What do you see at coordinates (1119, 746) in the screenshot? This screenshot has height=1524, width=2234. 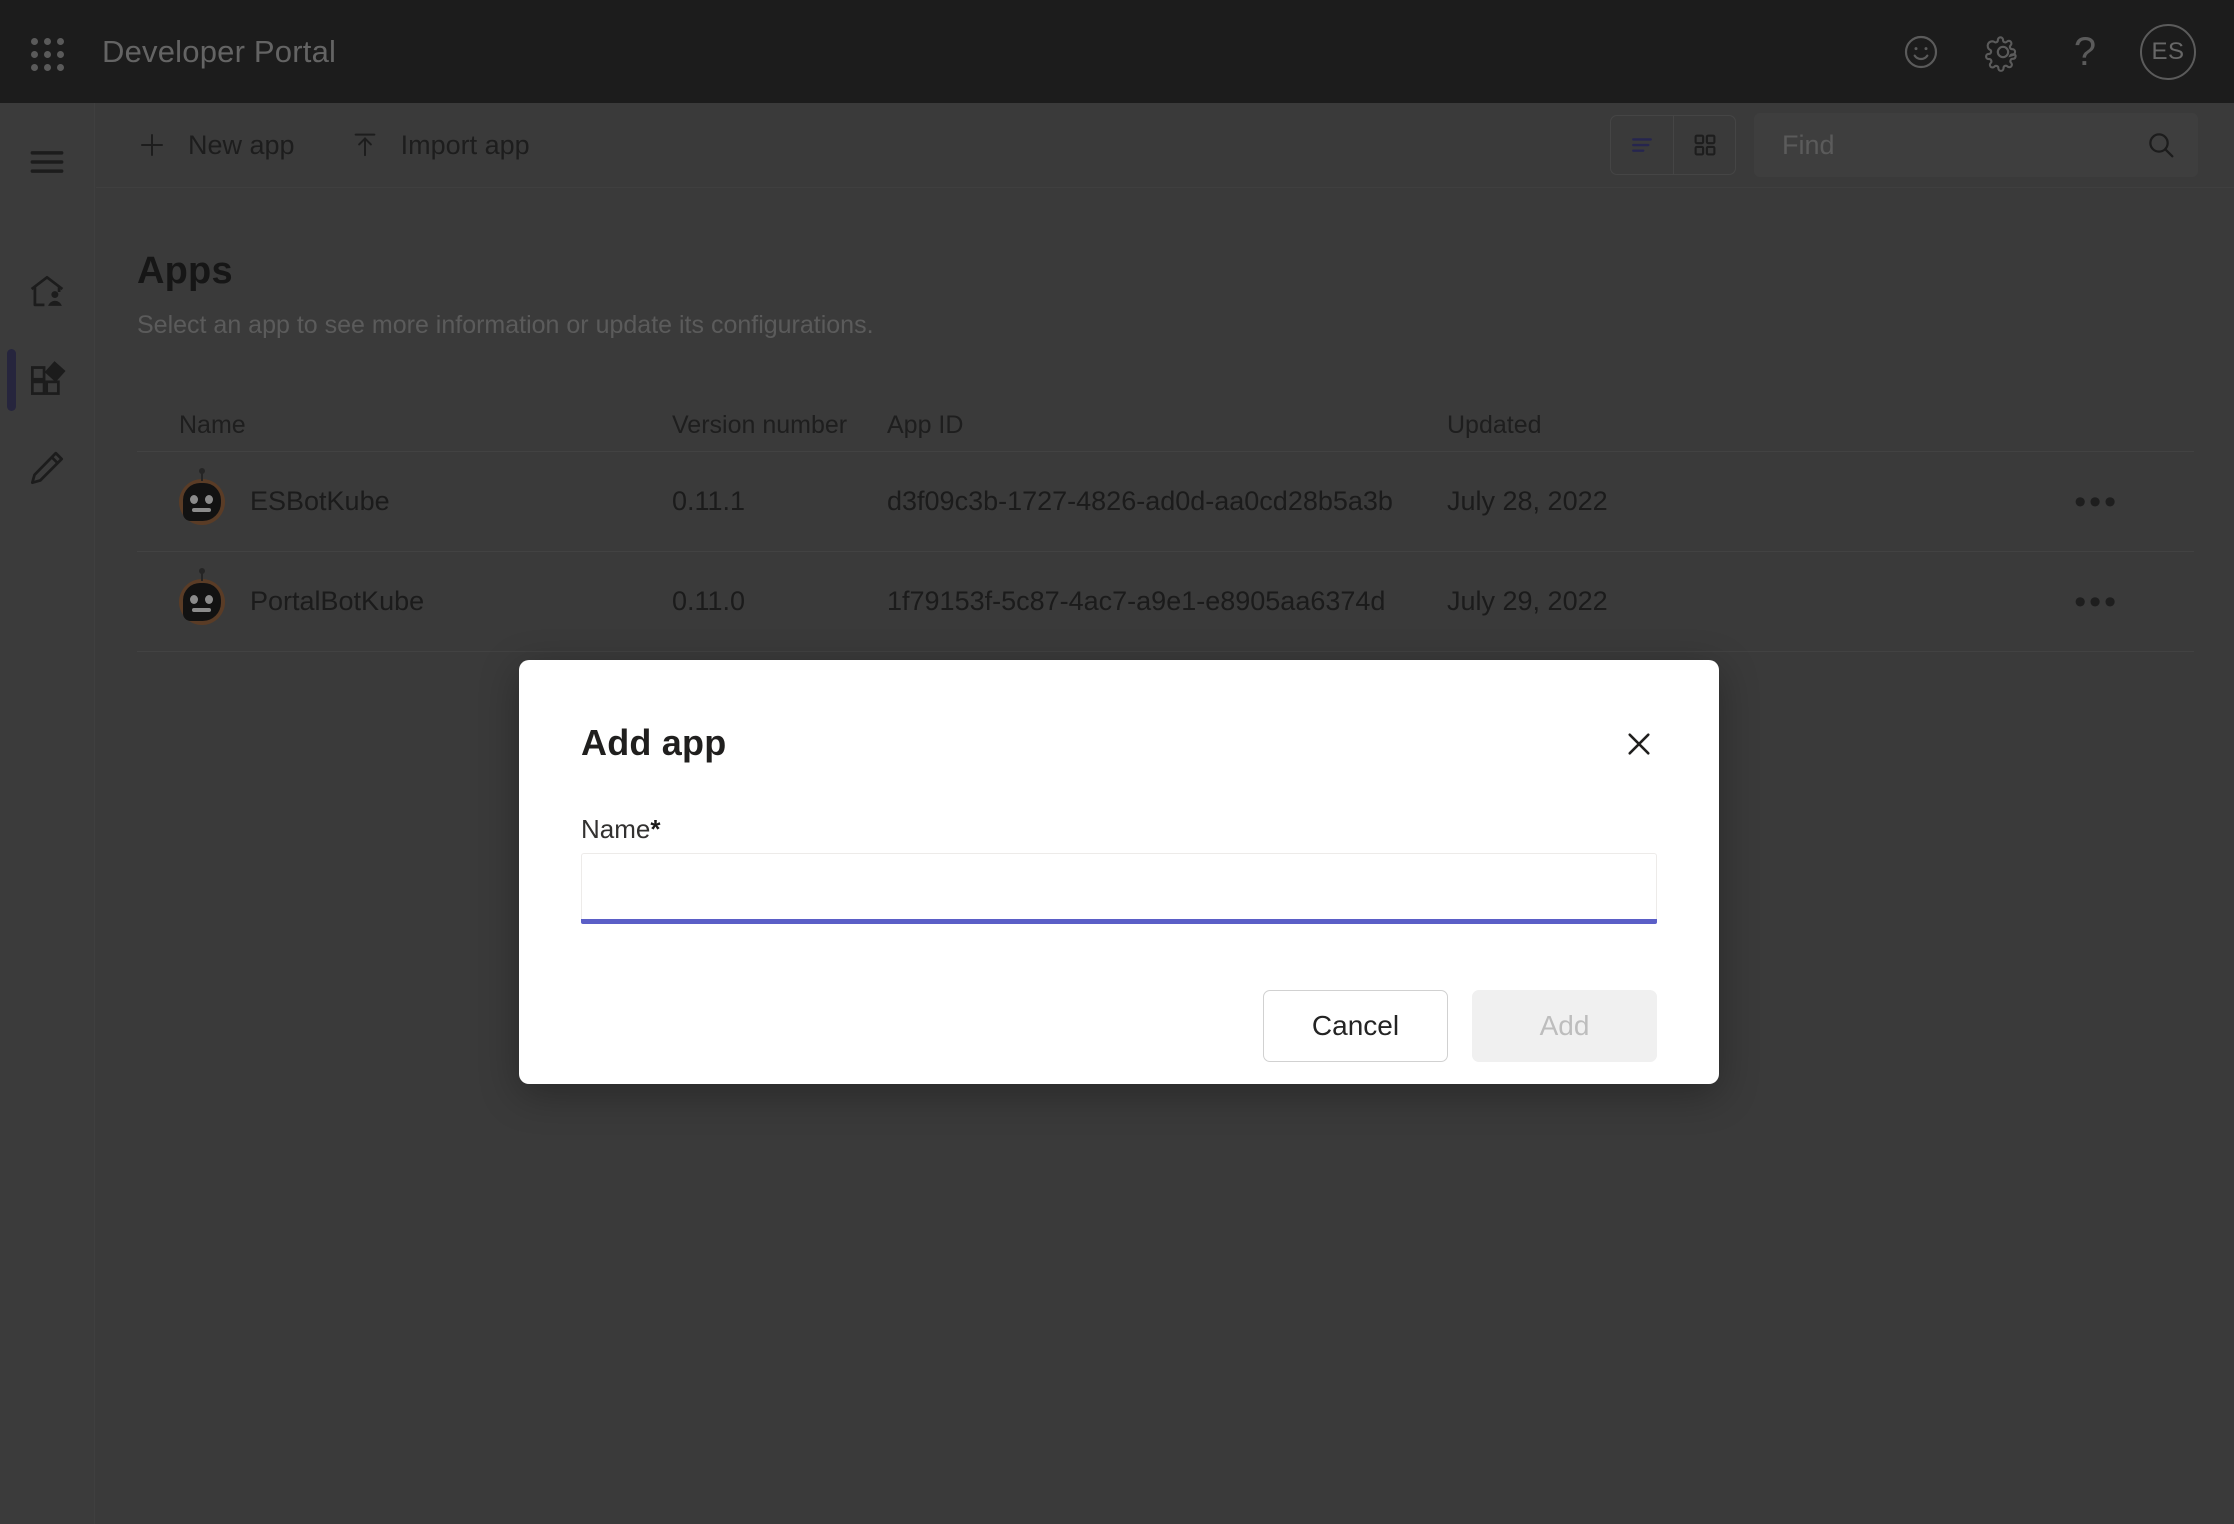 I see `dialog-header: Add app` at bounding box center [1119, 746].